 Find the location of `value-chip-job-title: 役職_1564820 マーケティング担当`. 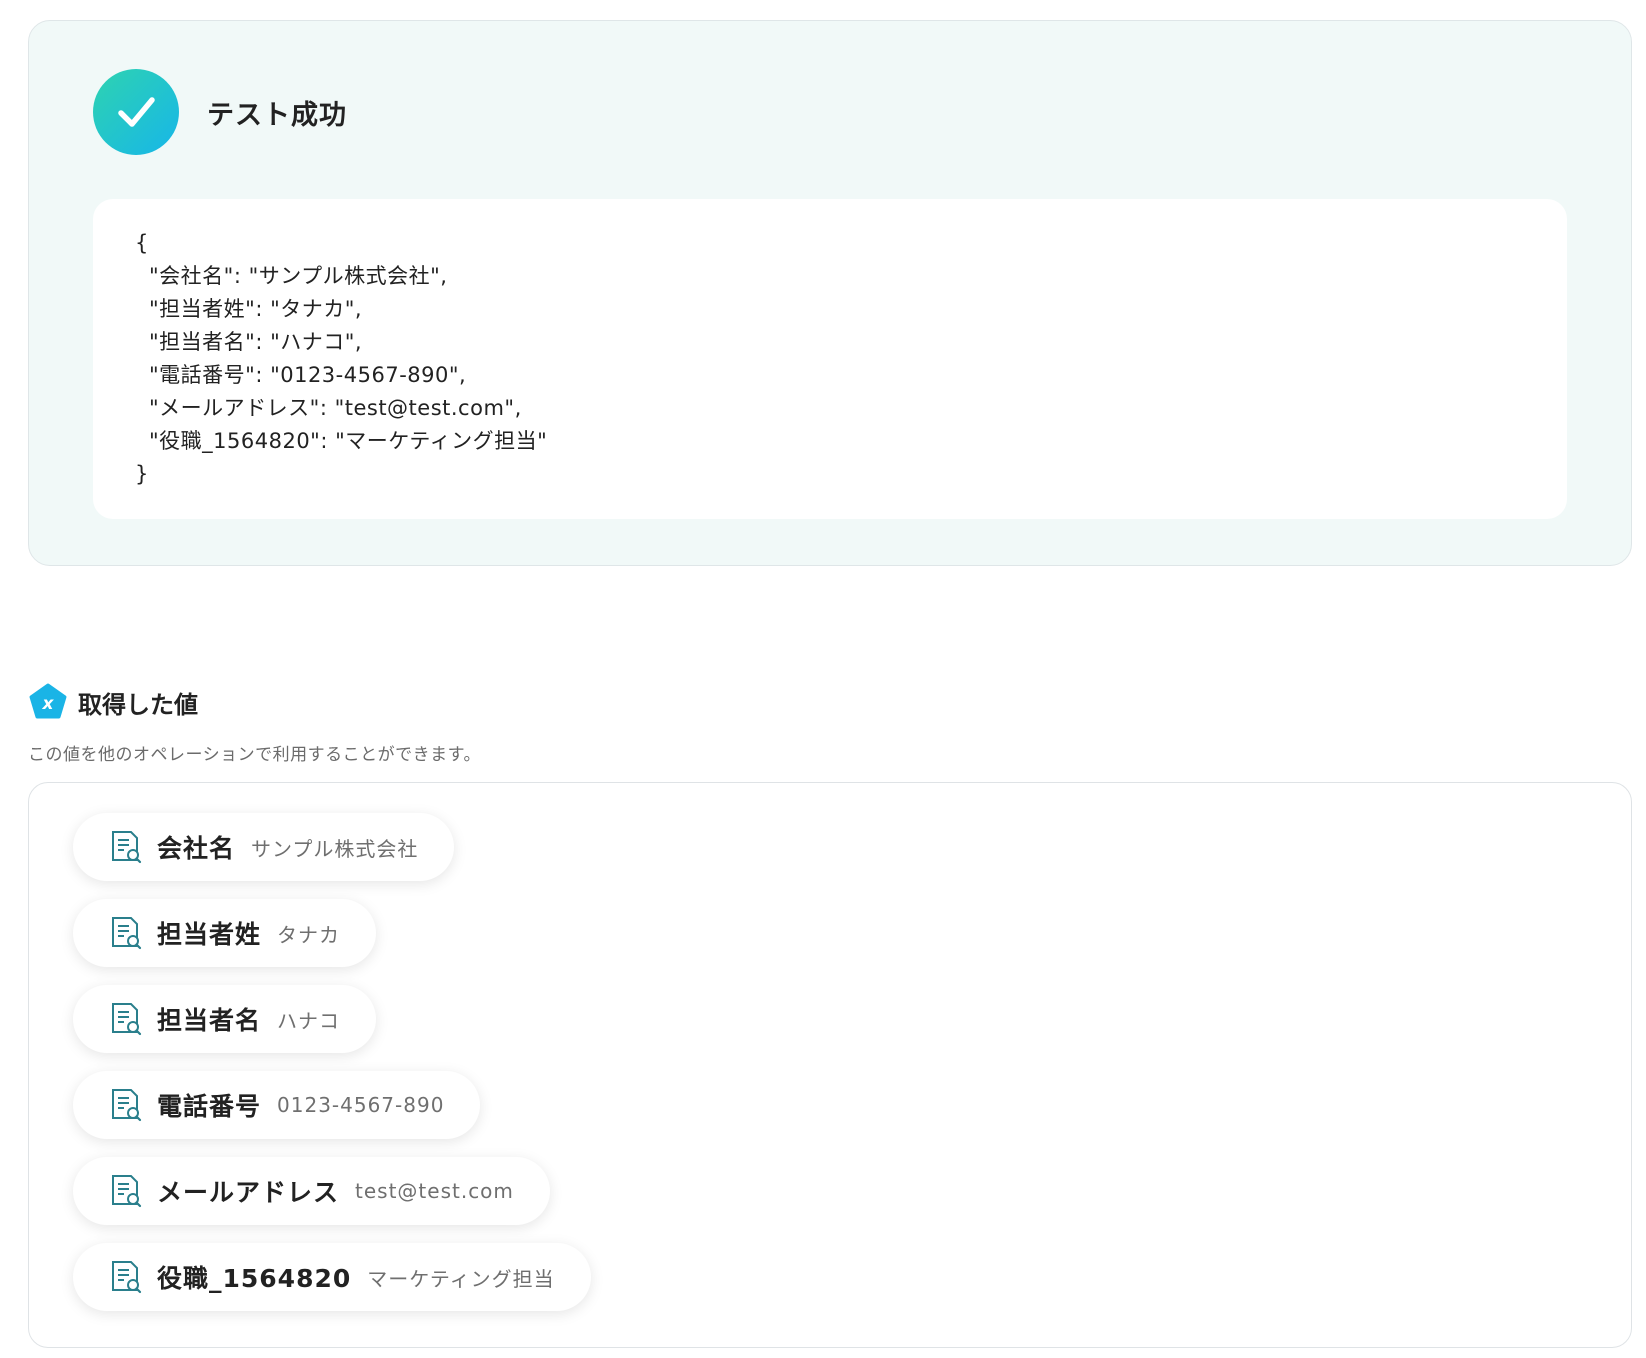

value-chip-job-title: 役職_1564820 マーケティング担当 is located at coordinates (332, 1277).